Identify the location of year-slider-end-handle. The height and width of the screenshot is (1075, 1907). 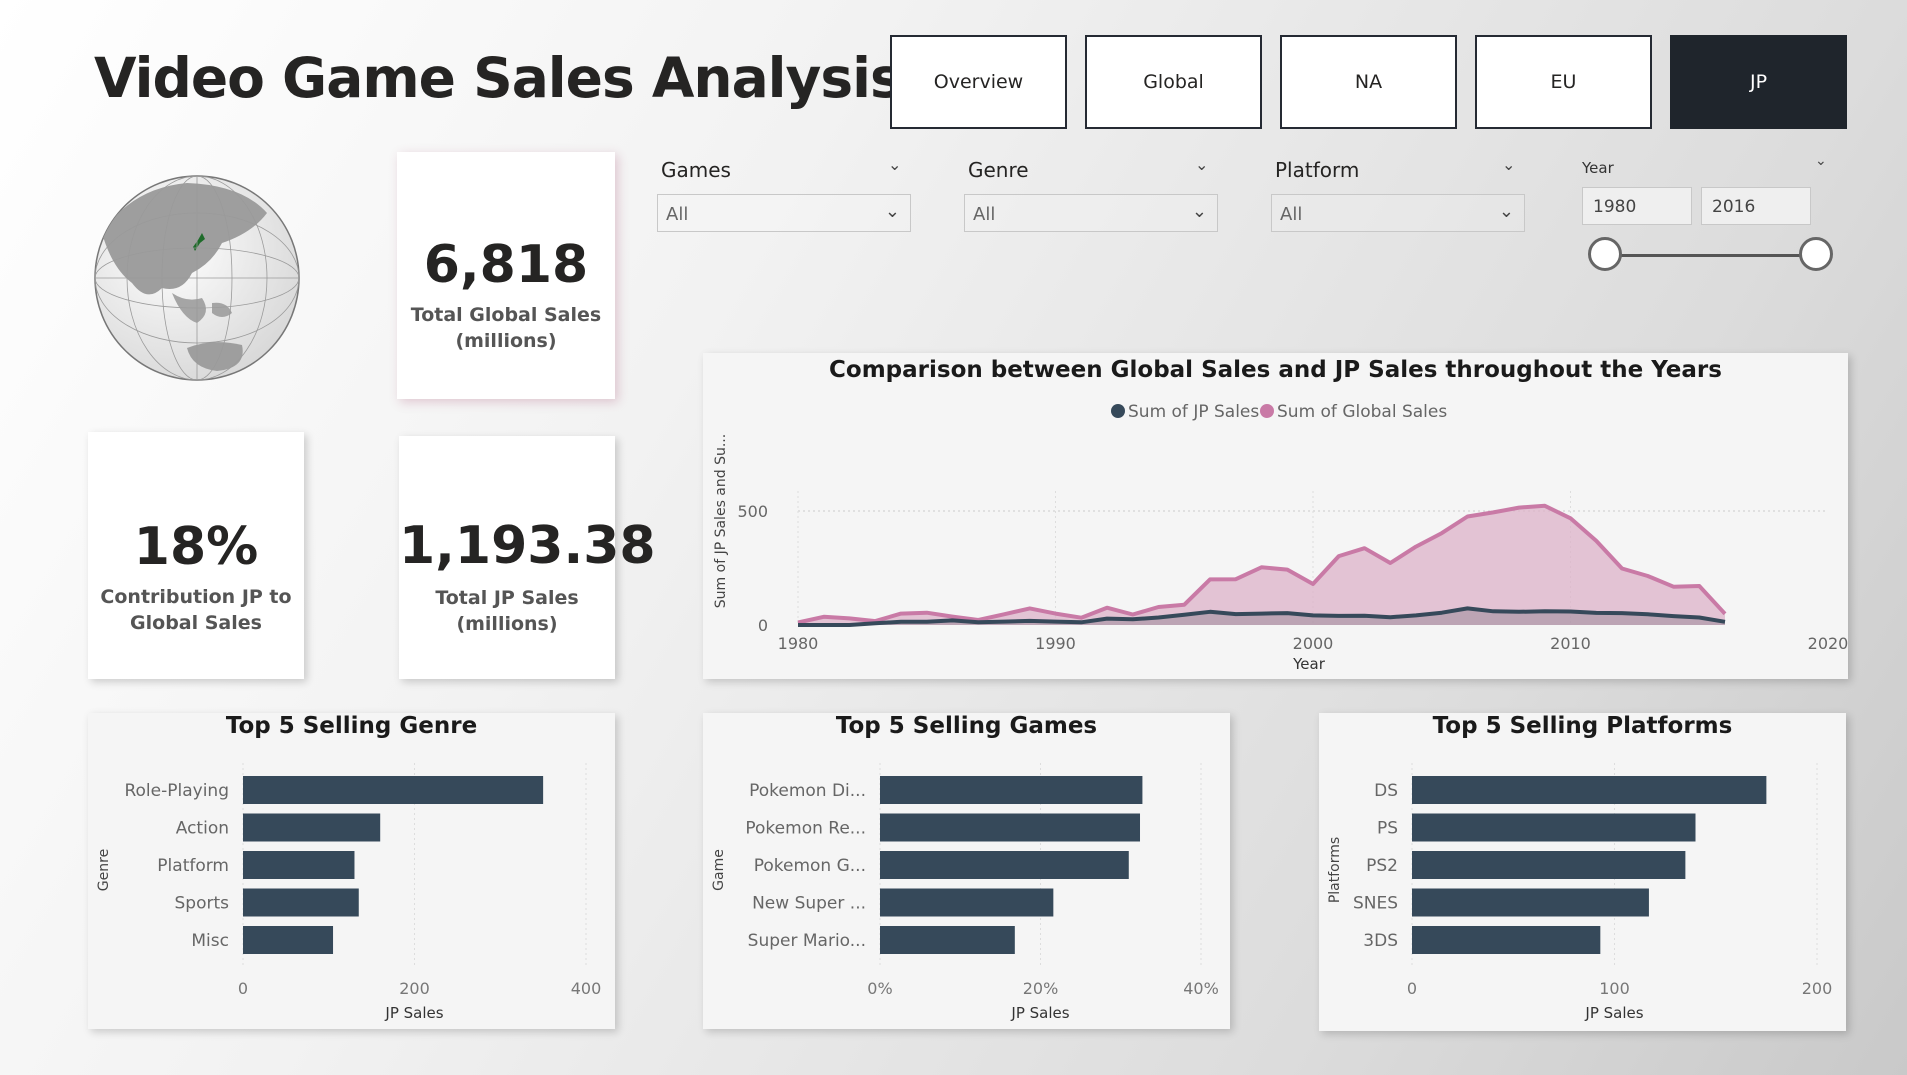
(1816, 254).